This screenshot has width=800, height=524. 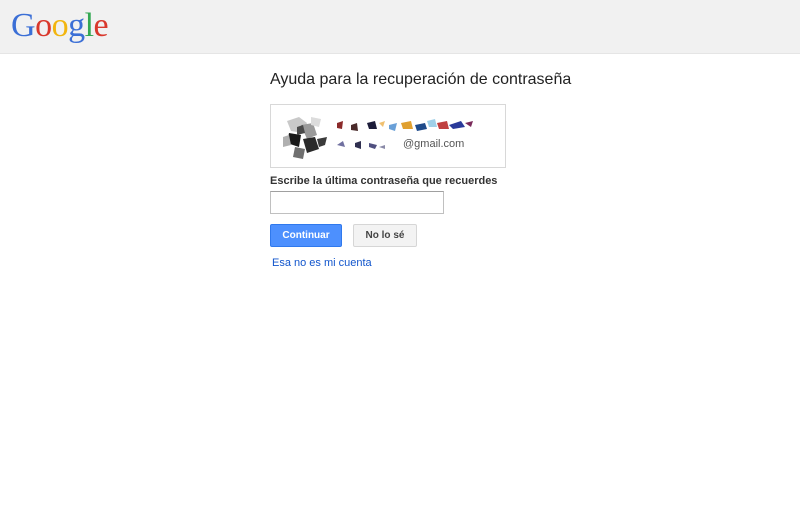 What do you see at coordinates (23, 25) in the screenshot?
I see `logo-letter: G` at bounding box center [23, 25].